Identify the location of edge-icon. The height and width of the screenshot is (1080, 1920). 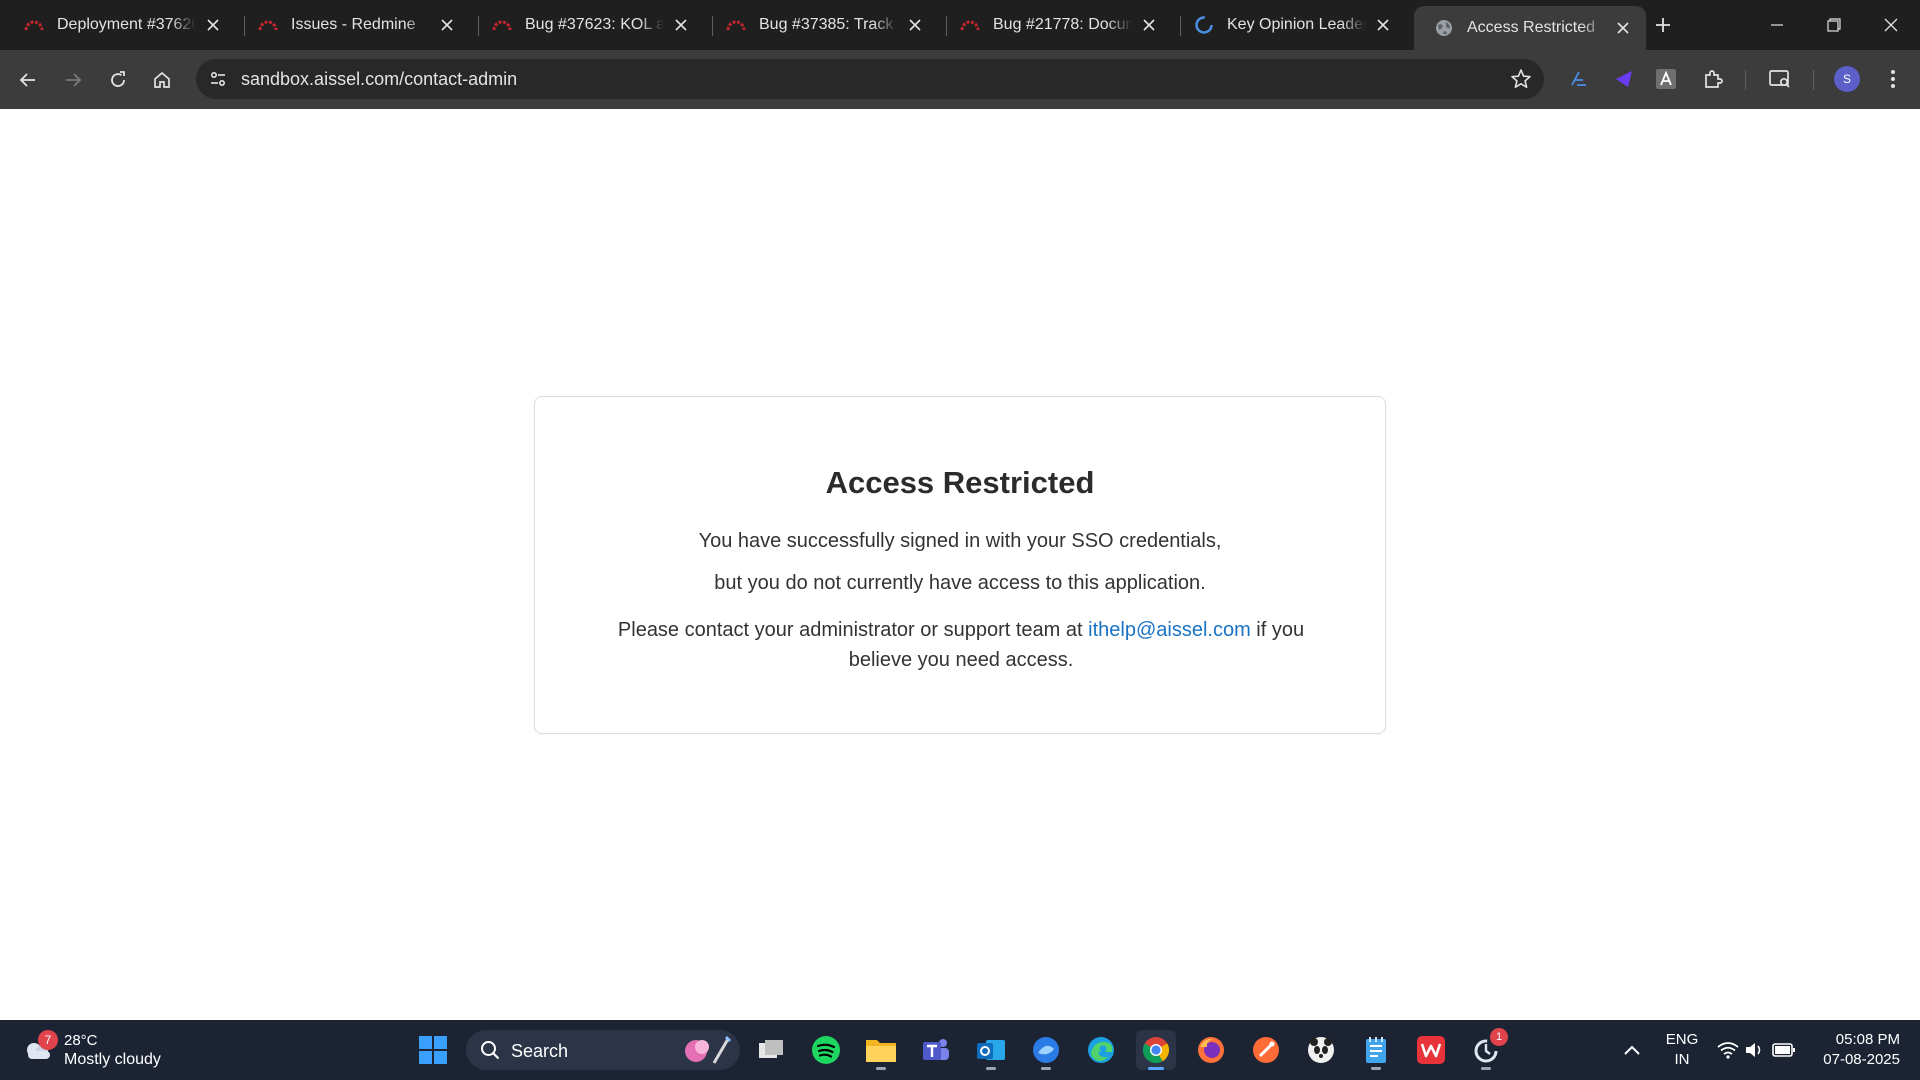
(1101, 1050).